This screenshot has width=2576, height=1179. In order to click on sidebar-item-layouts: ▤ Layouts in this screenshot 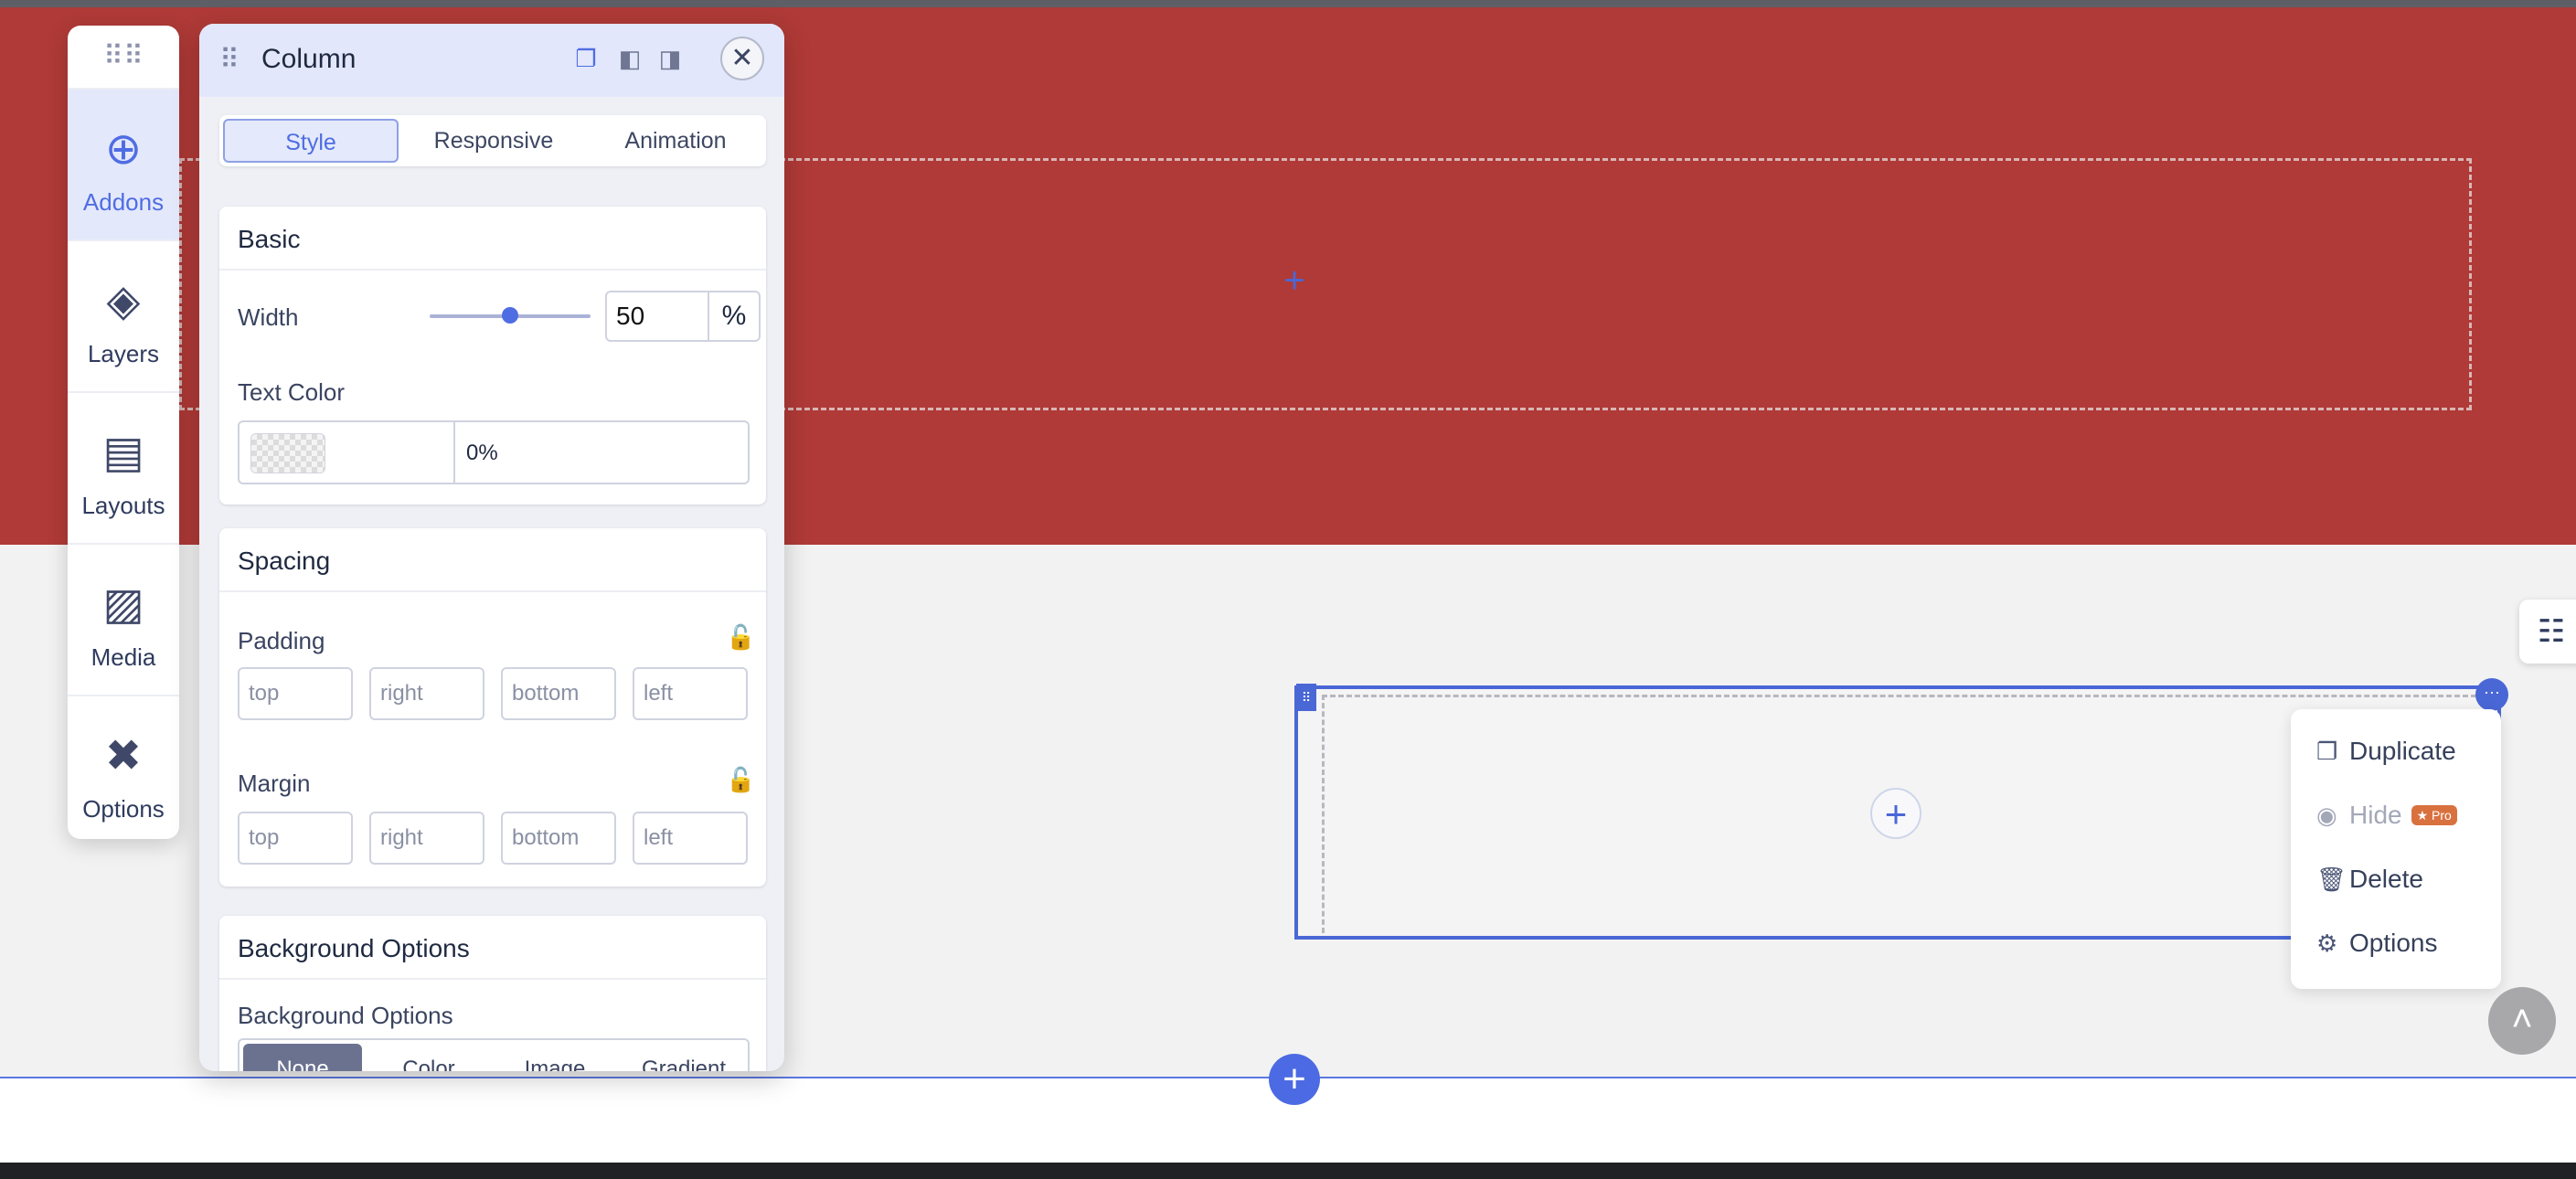, I will do `click(123, 467)`.